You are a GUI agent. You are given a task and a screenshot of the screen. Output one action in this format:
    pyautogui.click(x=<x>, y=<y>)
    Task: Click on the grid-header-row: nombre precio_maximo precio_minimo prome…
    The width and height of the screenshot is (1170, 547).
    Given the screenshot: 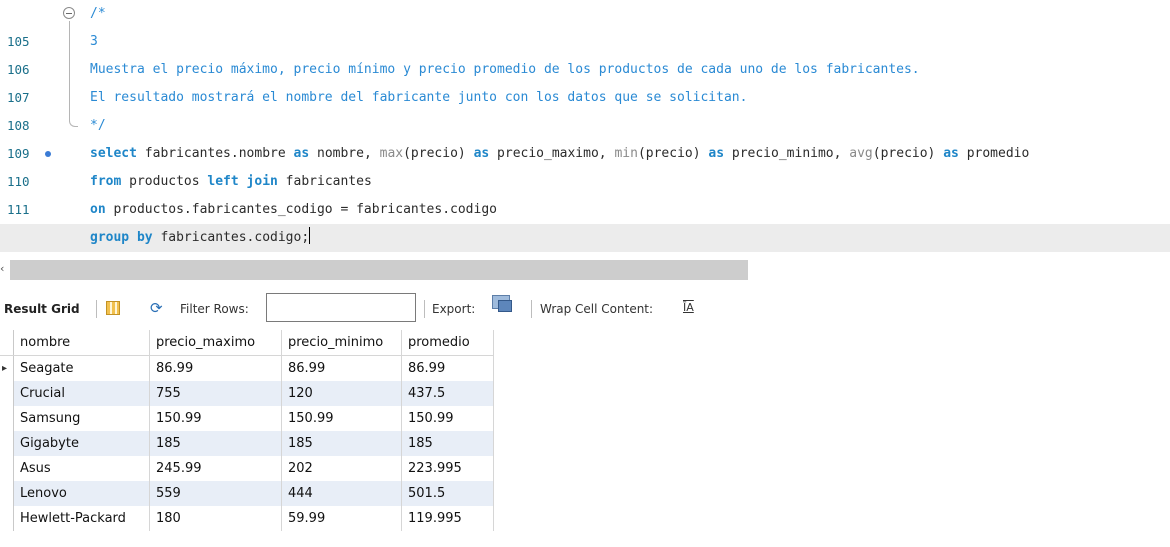 What is the action you would take?
    pyautogui.click(x=247, y=343)
    